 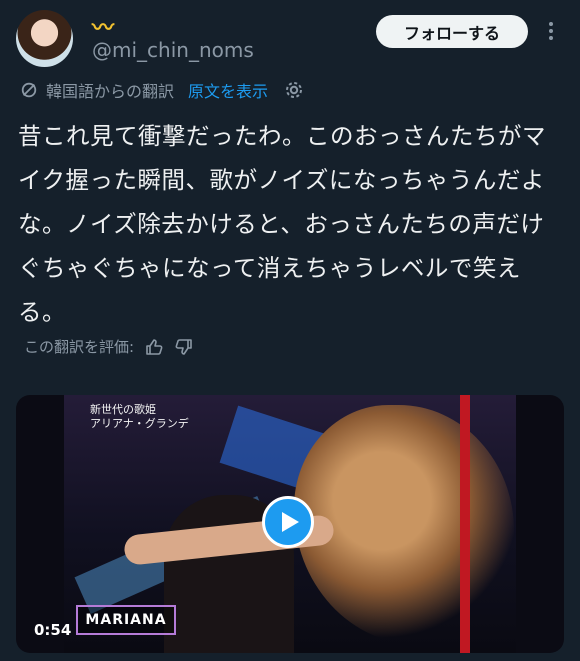 I want to click on user-handle: @mi_chin_noms, so click(x=173, y=50).